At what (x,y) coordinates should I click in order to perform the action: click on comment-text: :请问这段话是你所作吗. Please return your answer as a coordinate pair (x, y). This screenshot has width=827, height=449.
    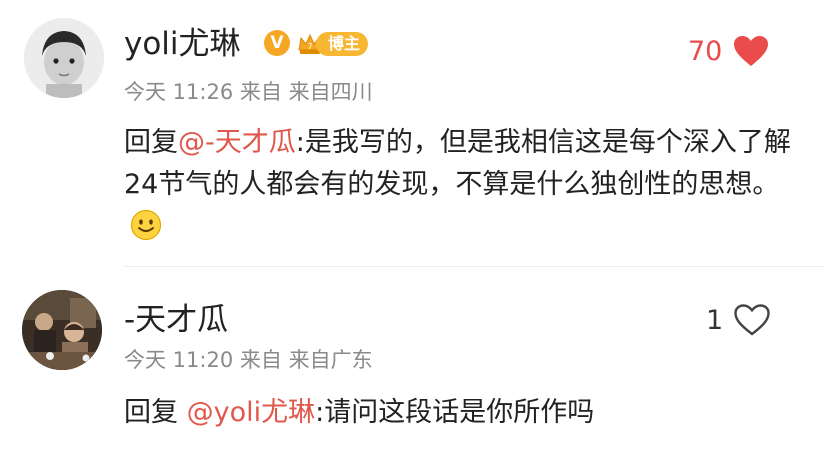
    Looking at the image, I should click on (455, 412).